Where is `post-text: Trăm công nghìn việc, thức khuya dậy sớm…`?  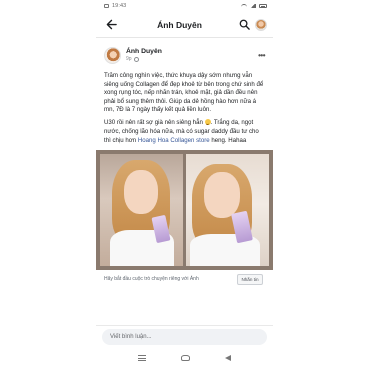
post-text: Trăm công nghìn việc, thức khuya dậy sớm… is located at coordinates (184, 108).